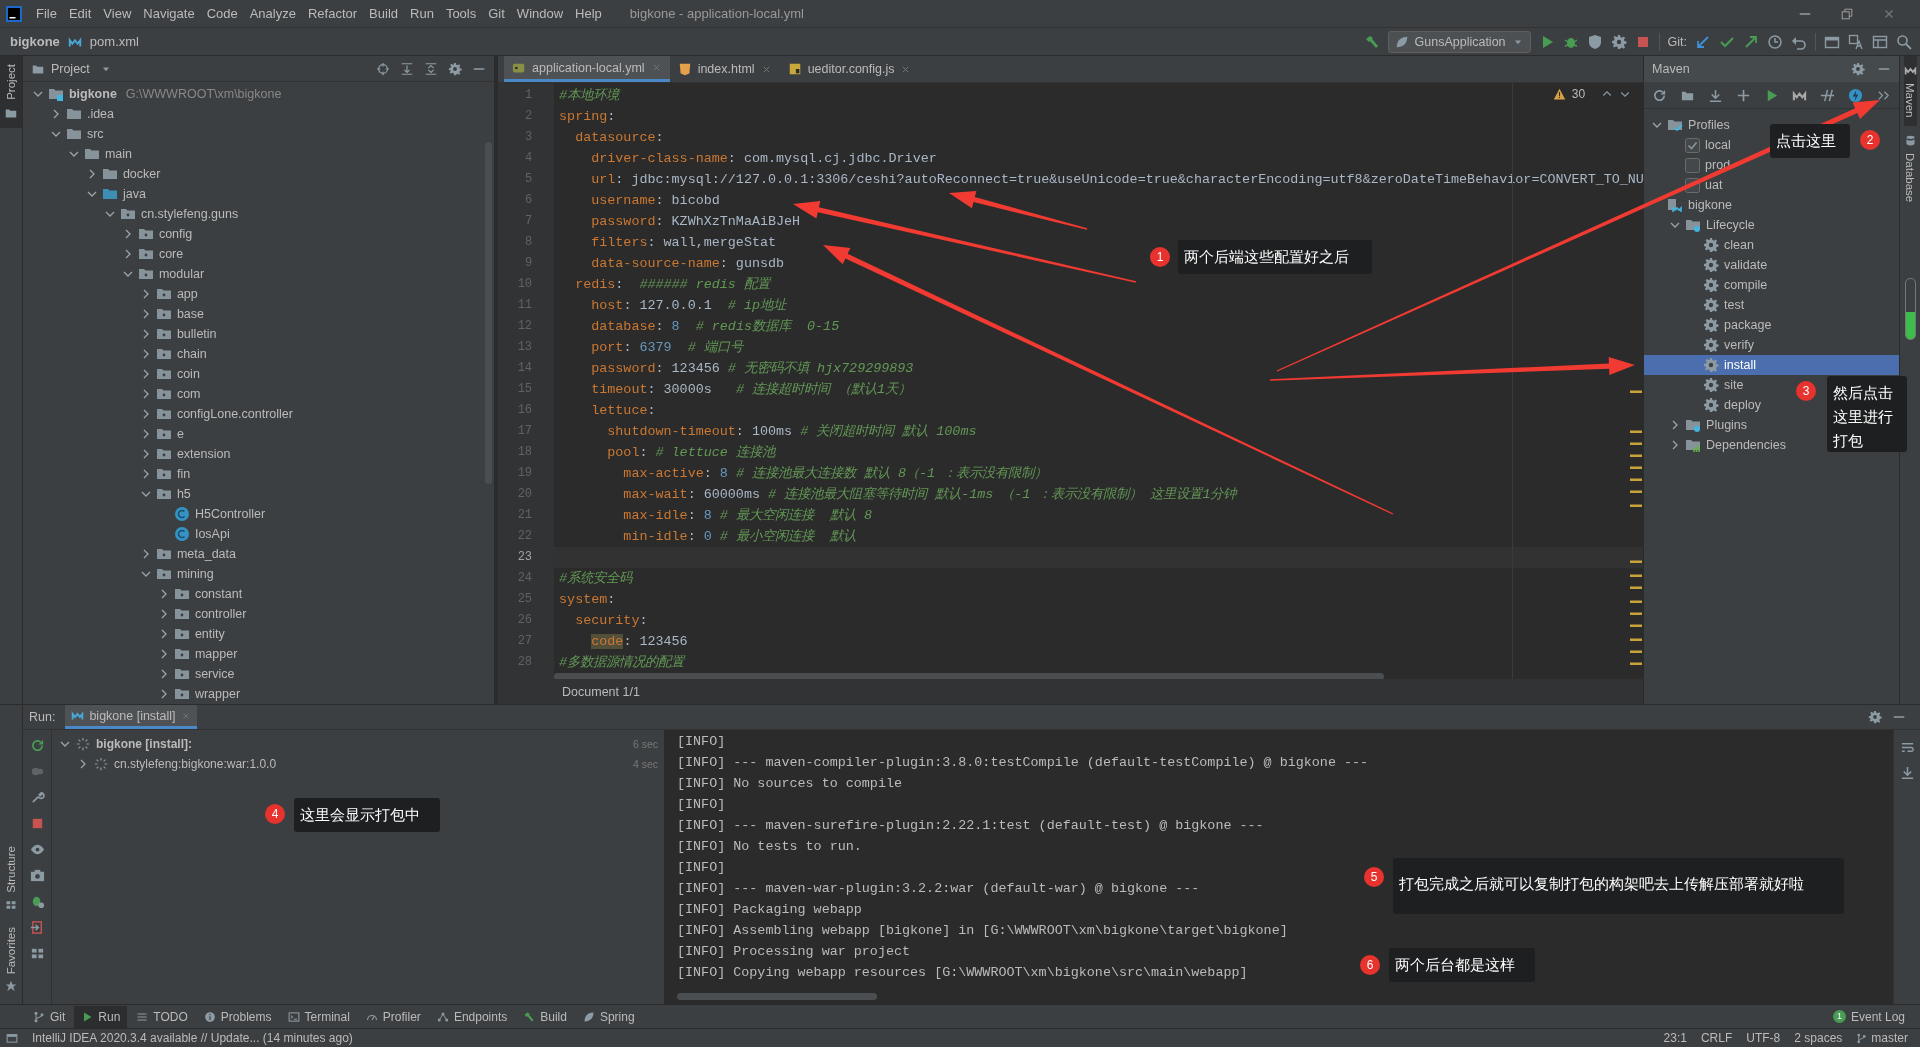 The height and width of the screenshot is (1047, 1920). What do you see at coordinates (258, 134) in the screenshot?
I see `tree-item: src` at bounding box center [258, 134].